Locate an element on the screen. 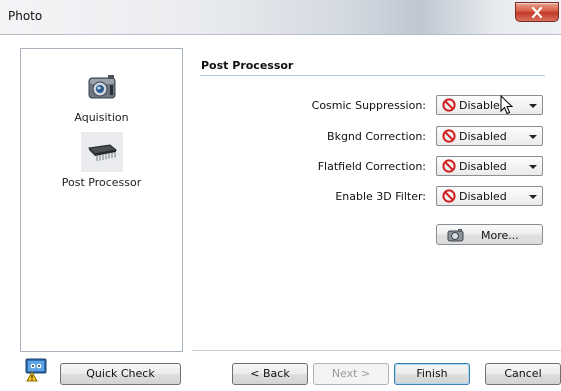  setting-label-cosmic-suppression: Cosmic Suppression: is located at coordinates (368, 105).